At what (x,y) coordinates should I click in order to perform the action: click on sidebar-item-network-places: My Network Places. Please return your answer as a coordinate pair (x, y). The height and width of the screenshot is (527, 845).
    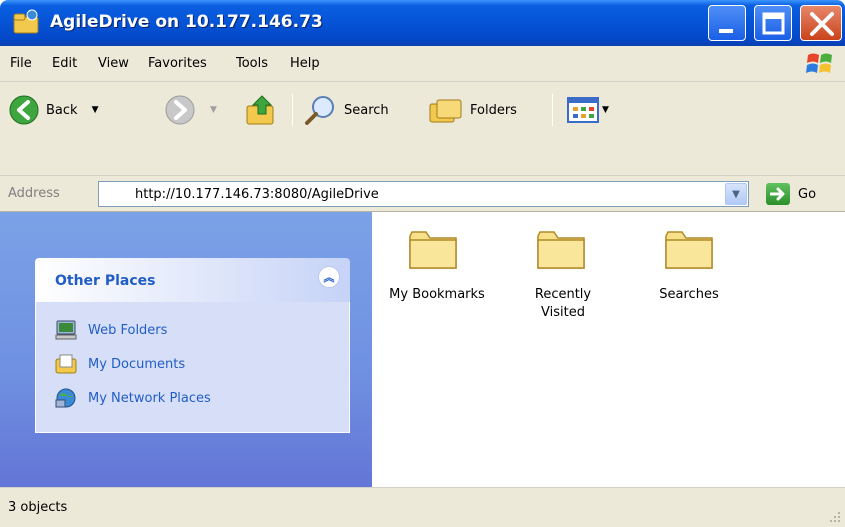
    Looking at the image, I should click on (132, 398).